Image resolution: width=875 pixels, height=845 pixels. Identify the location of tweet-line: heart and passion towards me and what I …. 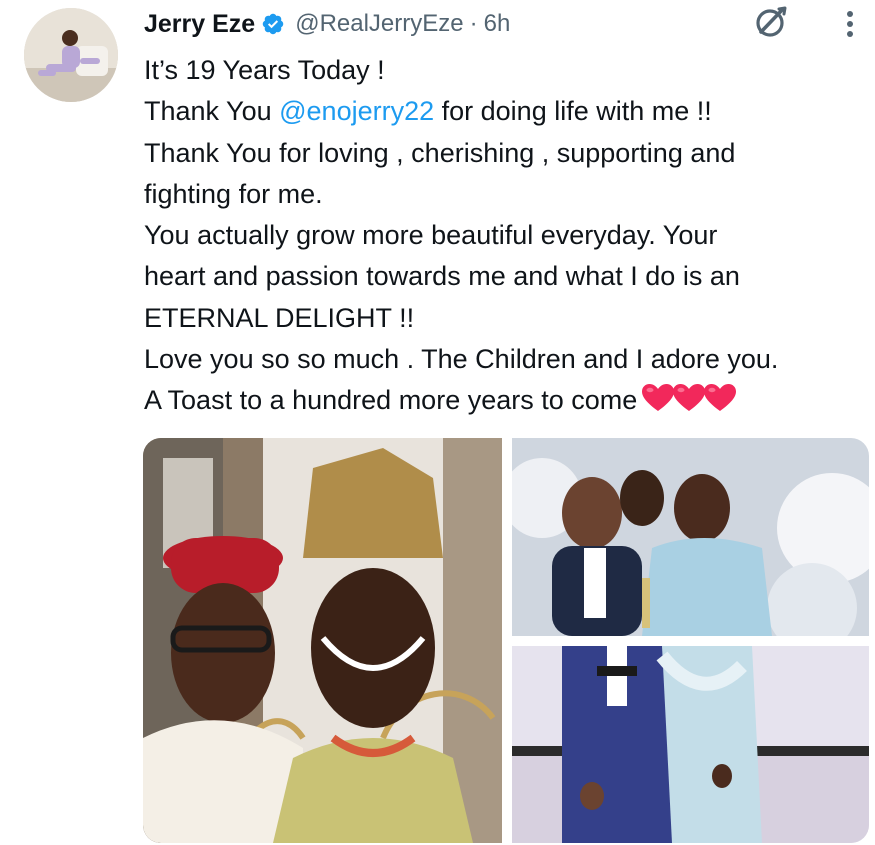
(442, 276).